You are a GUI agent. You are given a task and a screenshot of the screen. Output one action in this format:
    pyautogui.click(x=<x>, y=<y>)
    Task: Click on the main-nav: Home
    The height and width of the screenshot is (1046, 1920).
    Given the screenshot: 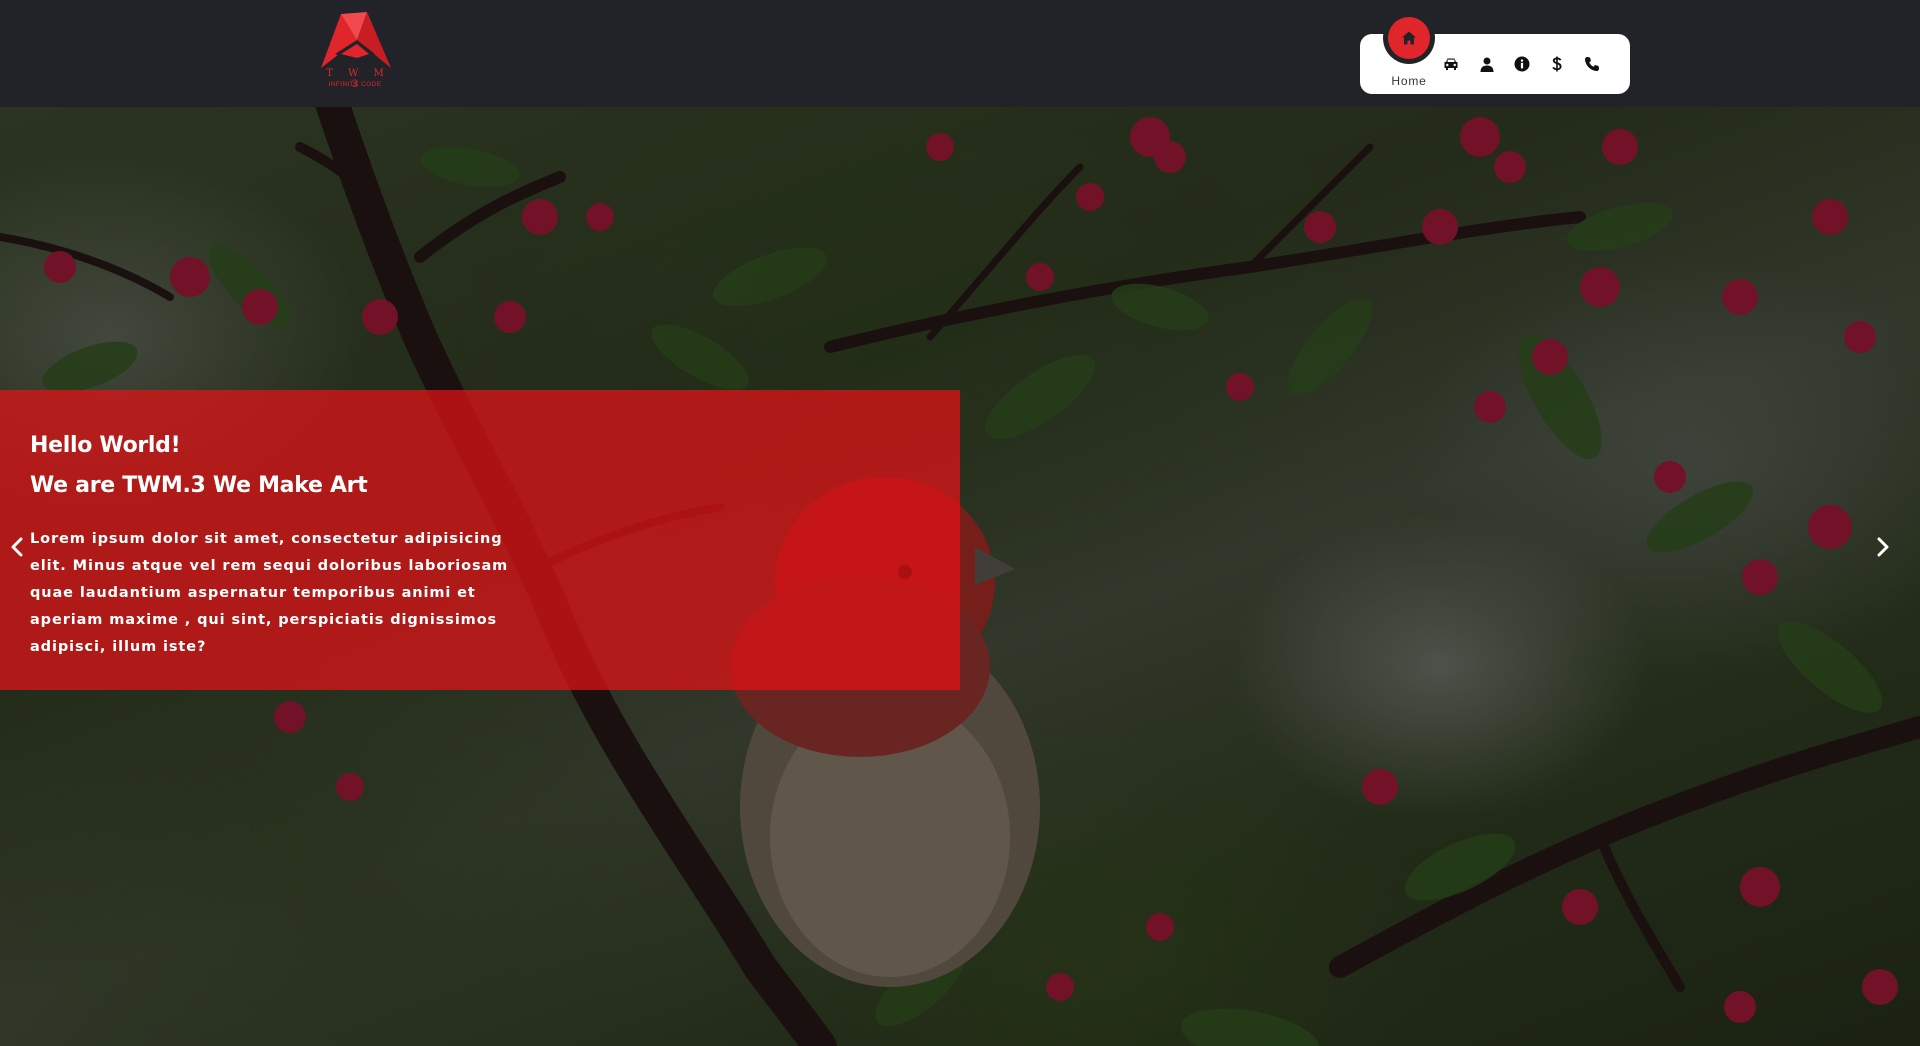 What is the action you would take?
    pyautogui.click(x=1495, y=53)
    